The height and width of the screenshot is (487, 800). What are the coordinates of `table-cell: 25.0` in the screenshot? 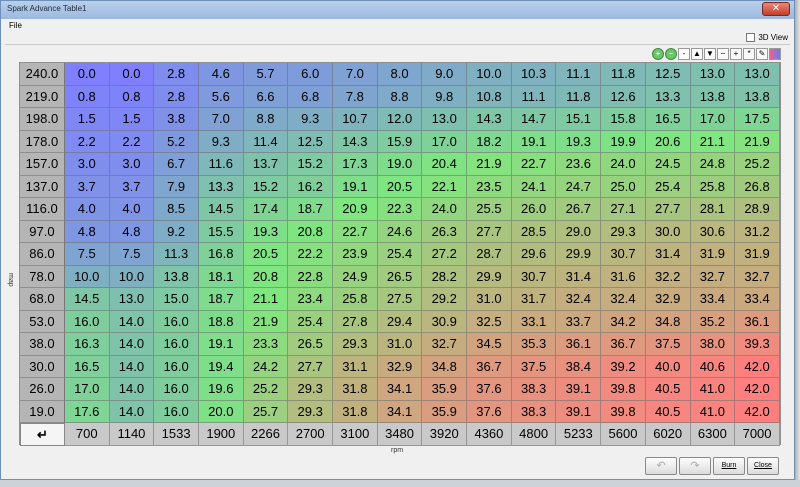 It's located at (623, 186).